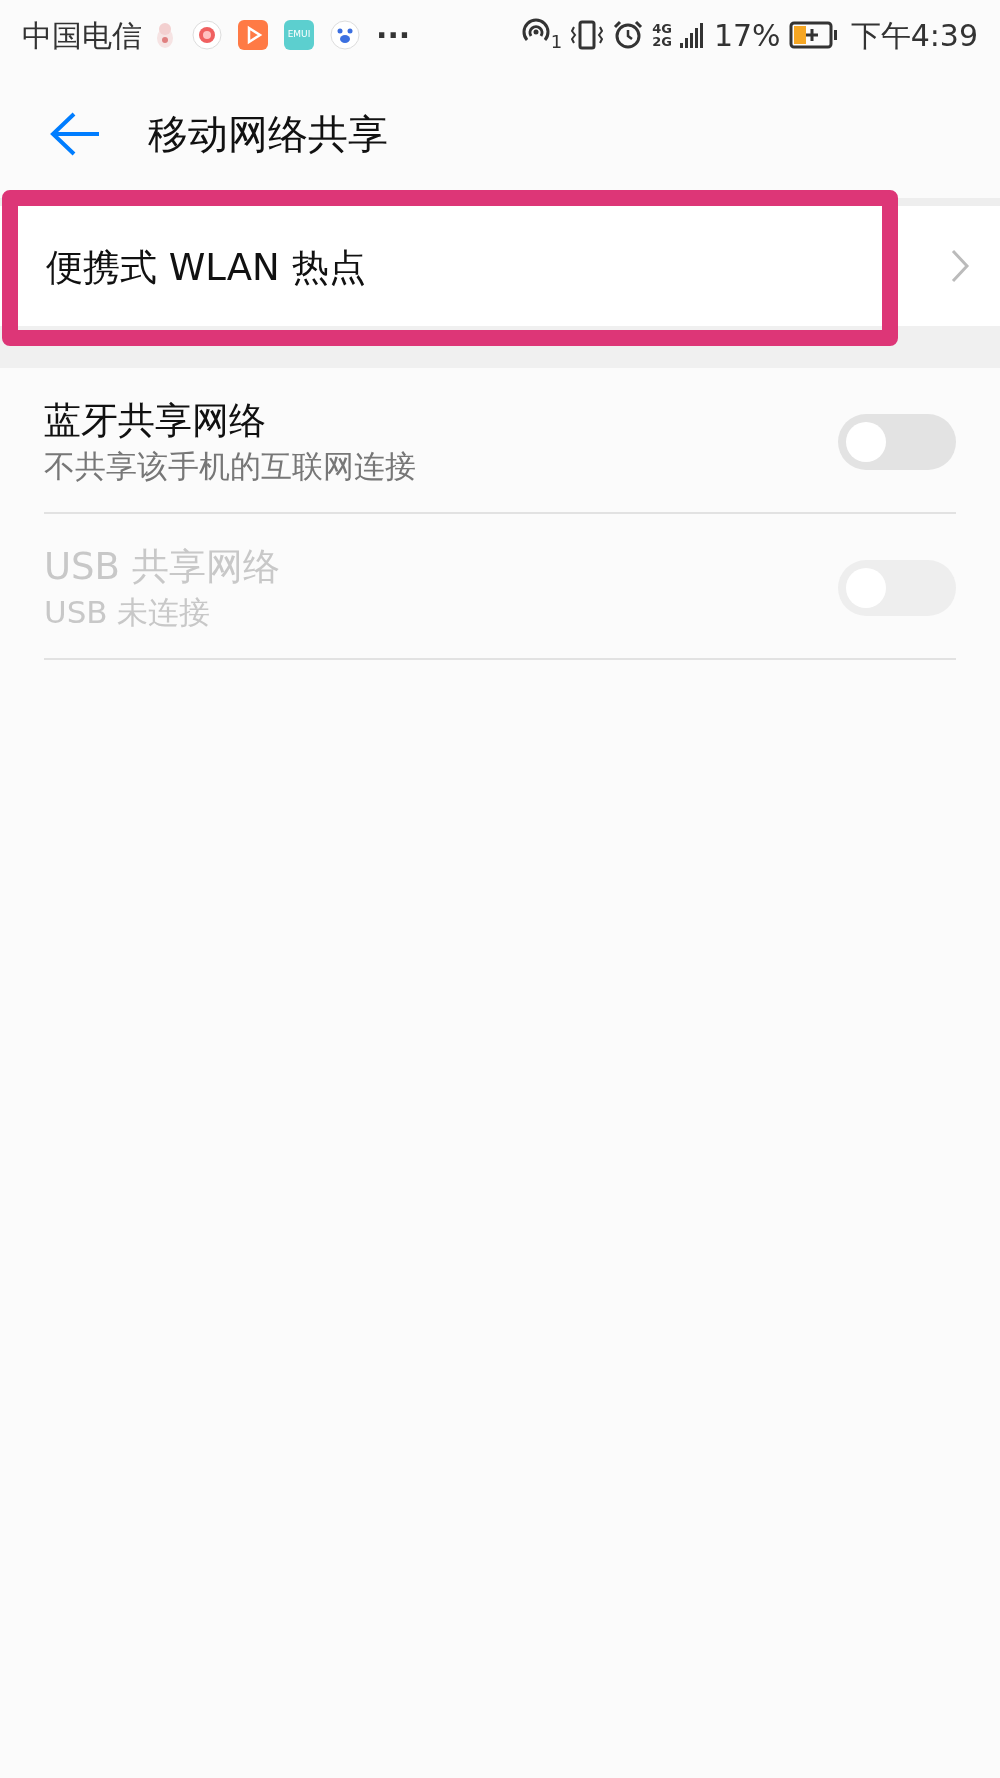  Describe the element at coordinates (662, 41) in the screenshot. I see `network-type: 2G` at that location.